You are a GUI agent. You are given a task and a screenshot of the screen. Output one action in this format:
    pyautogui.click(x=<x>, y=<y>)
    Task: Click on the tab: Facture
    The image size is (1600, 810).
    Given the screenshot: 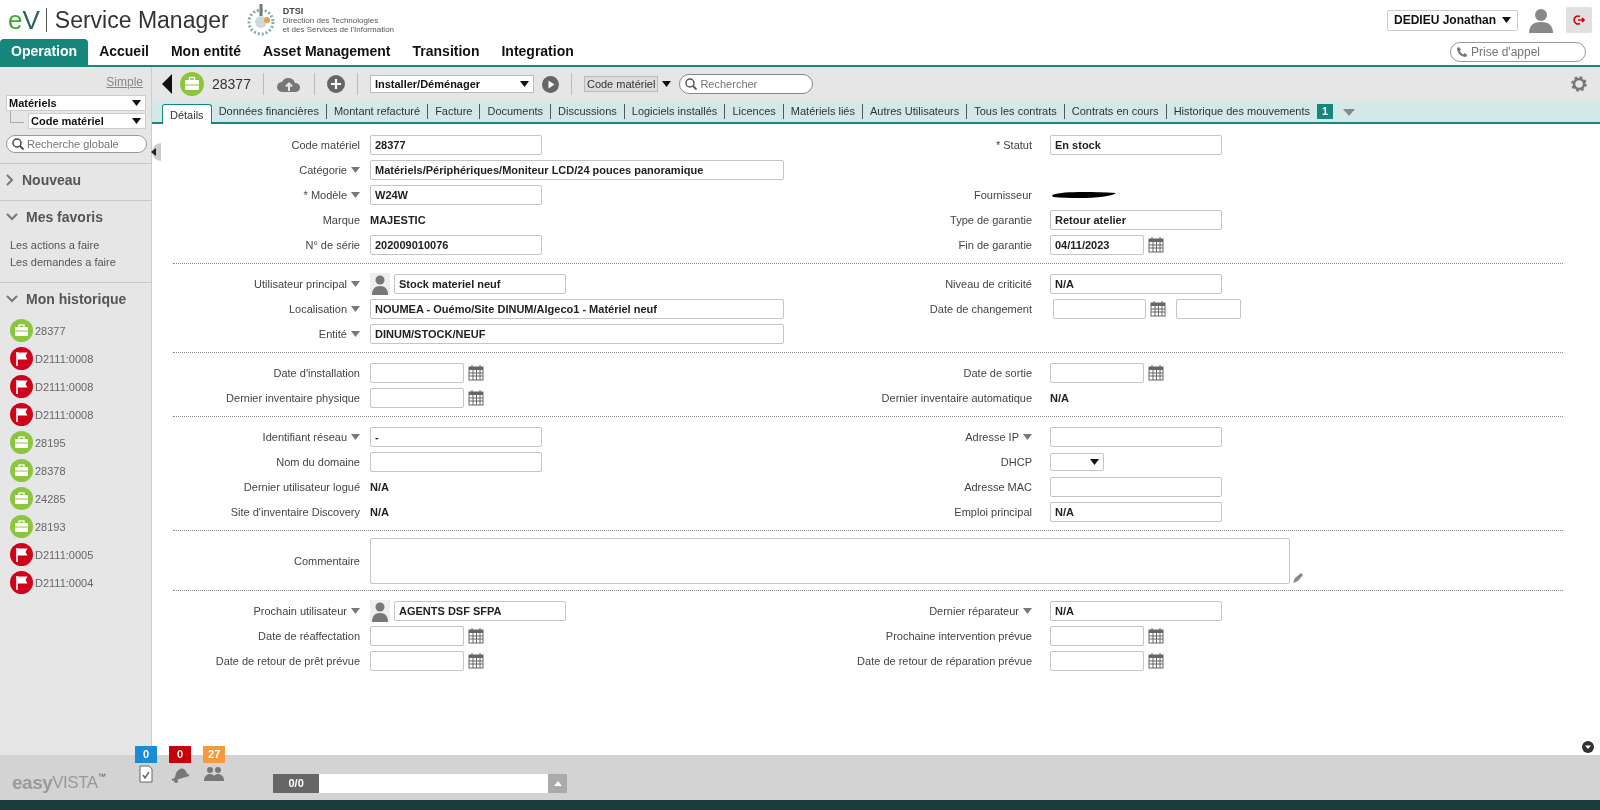 What is the action you would take?
    pyautogui.click(x=453, y=111)
    